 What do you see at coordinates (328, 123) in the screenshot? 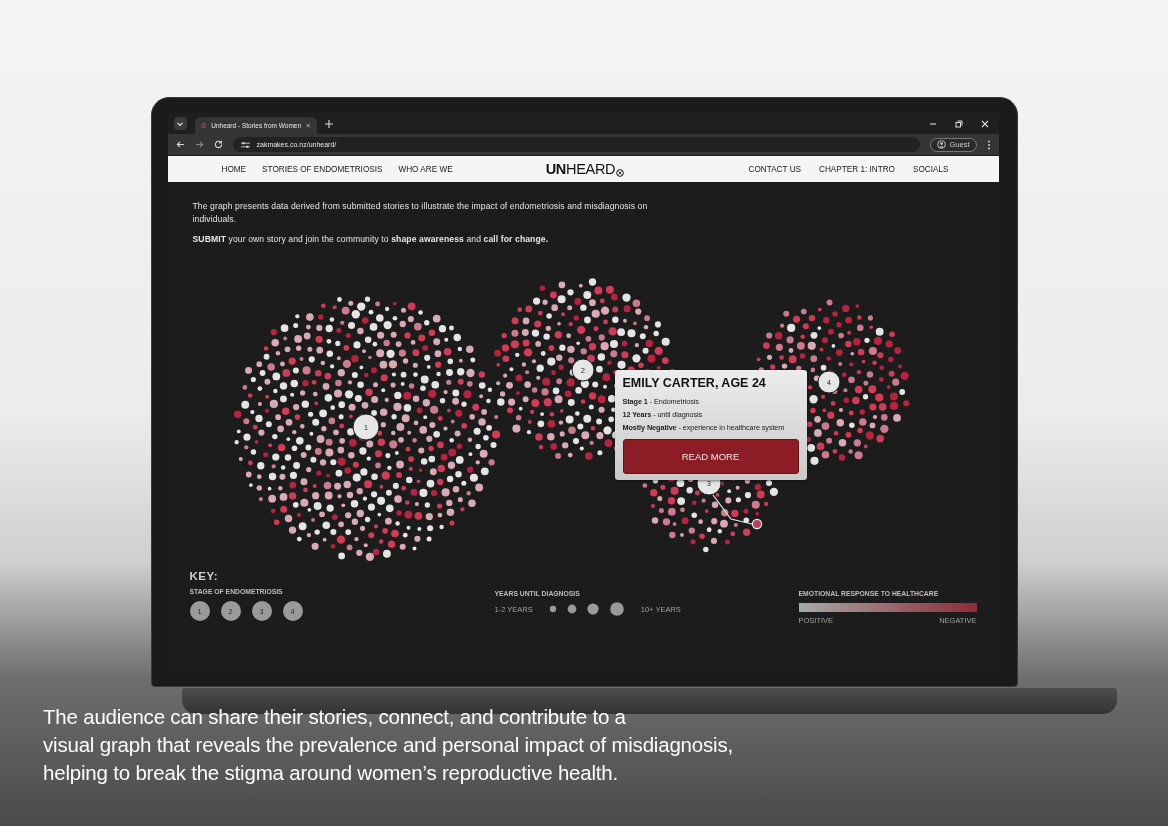
I see `new-tab-icon` at bounding box center [328, 123].